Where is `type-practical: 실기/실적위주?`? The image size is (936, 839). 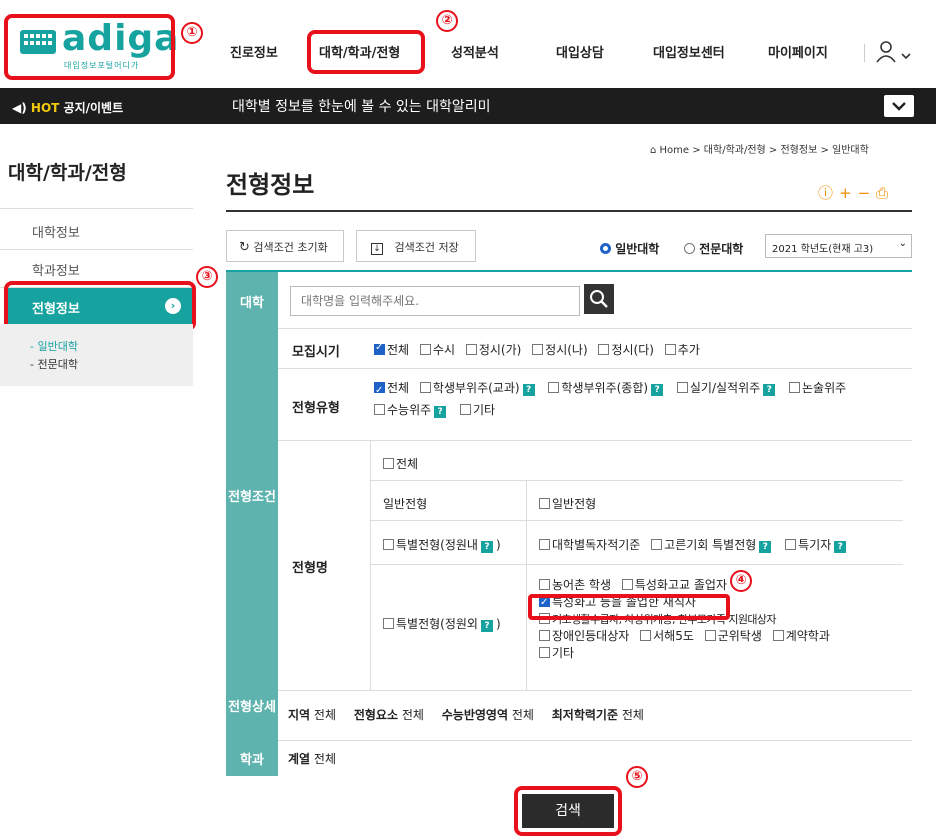 type-practical: 실기/실적위주? is located at coordinates (727, 388).